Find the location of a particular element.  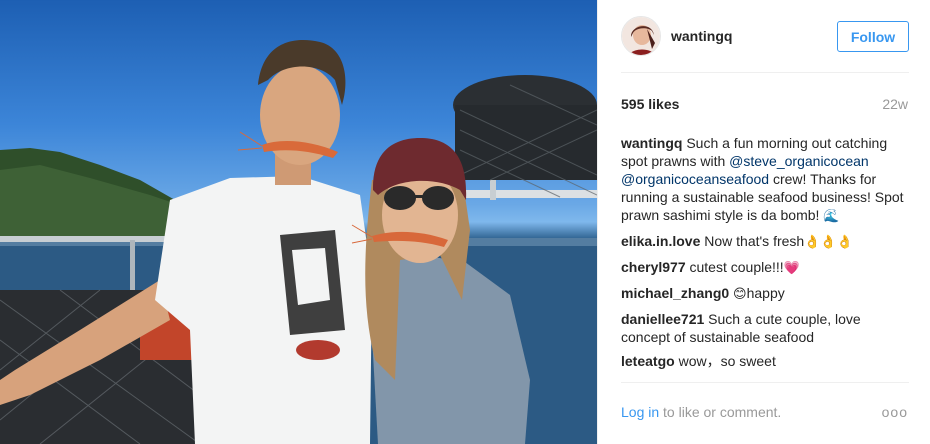

comment-text: Now that's fresh is located at coordinates (754, 241).